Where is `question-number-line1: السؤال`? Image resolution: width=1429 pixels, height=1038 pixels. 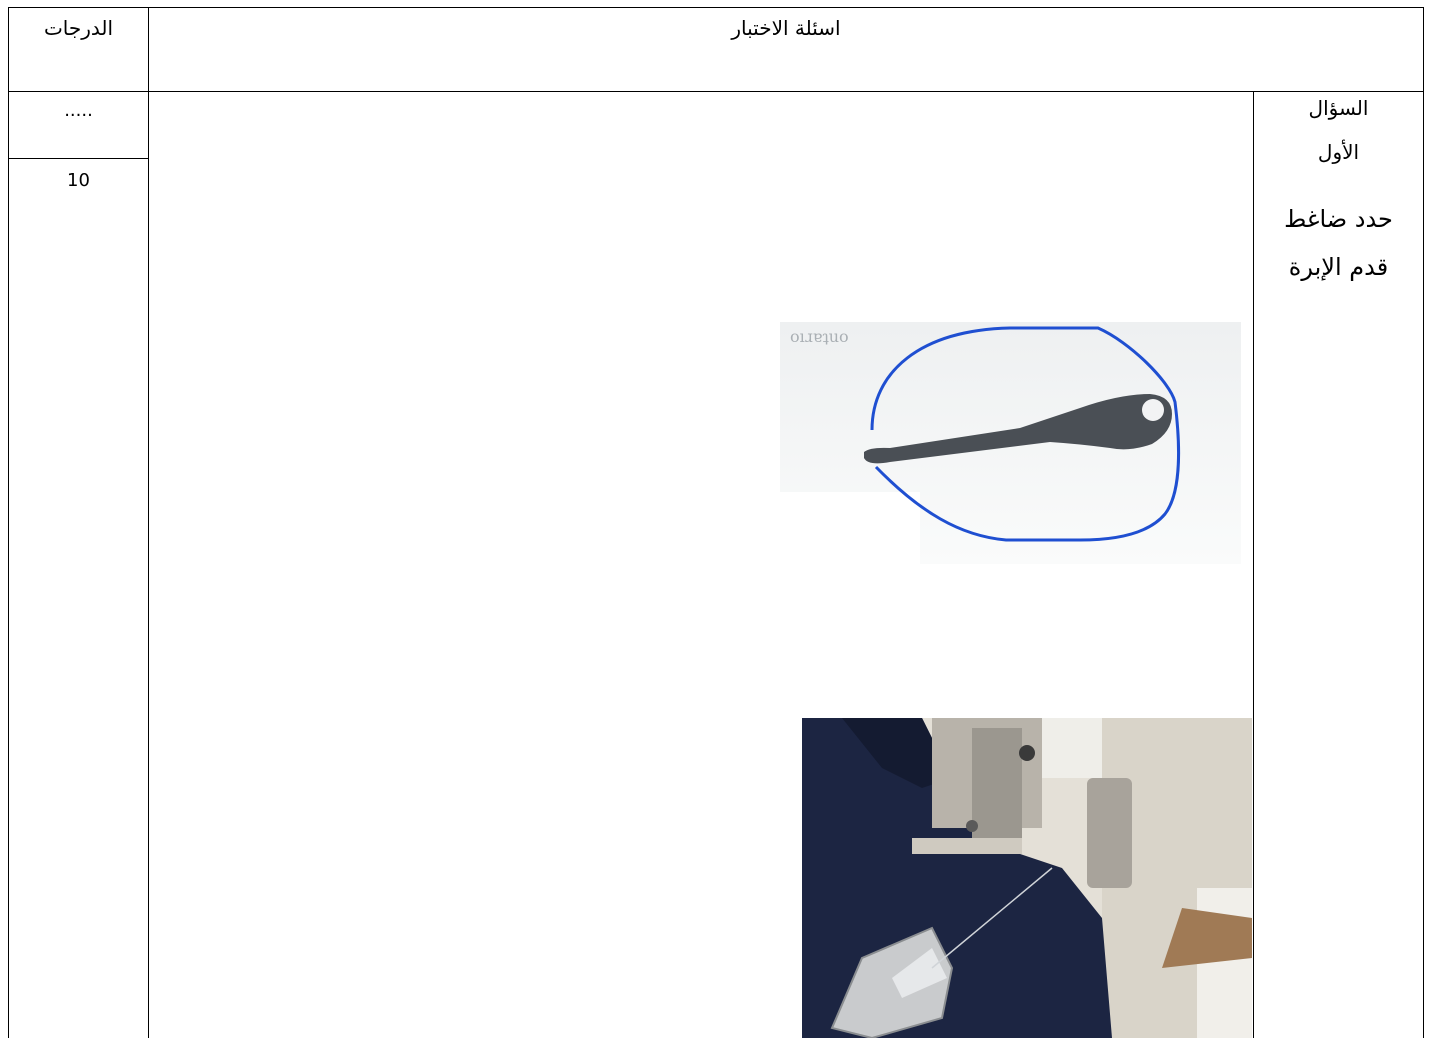
question-number-line1: السؤال is located at coordinates (1338, 108).